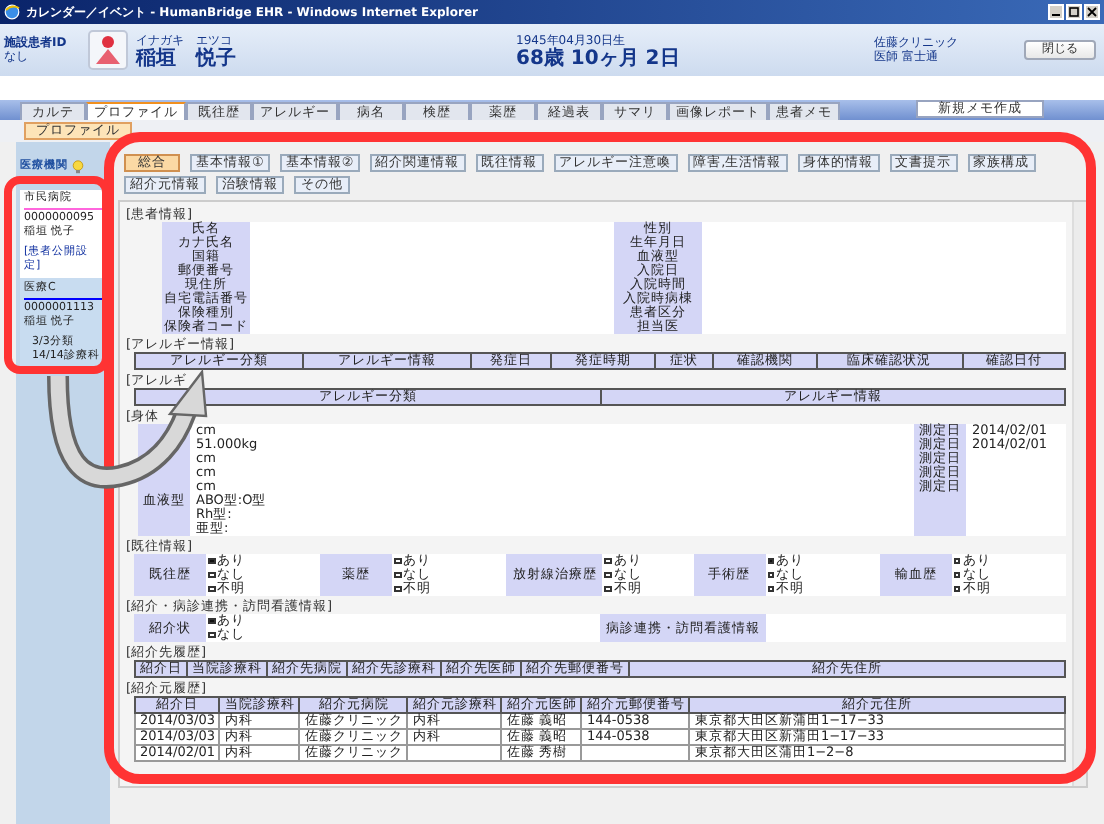 The width and height of the screenshot is (1104, 824). Describe the element at coordinates (1092, 12) in the screenshot. I see `close-button` at that location.